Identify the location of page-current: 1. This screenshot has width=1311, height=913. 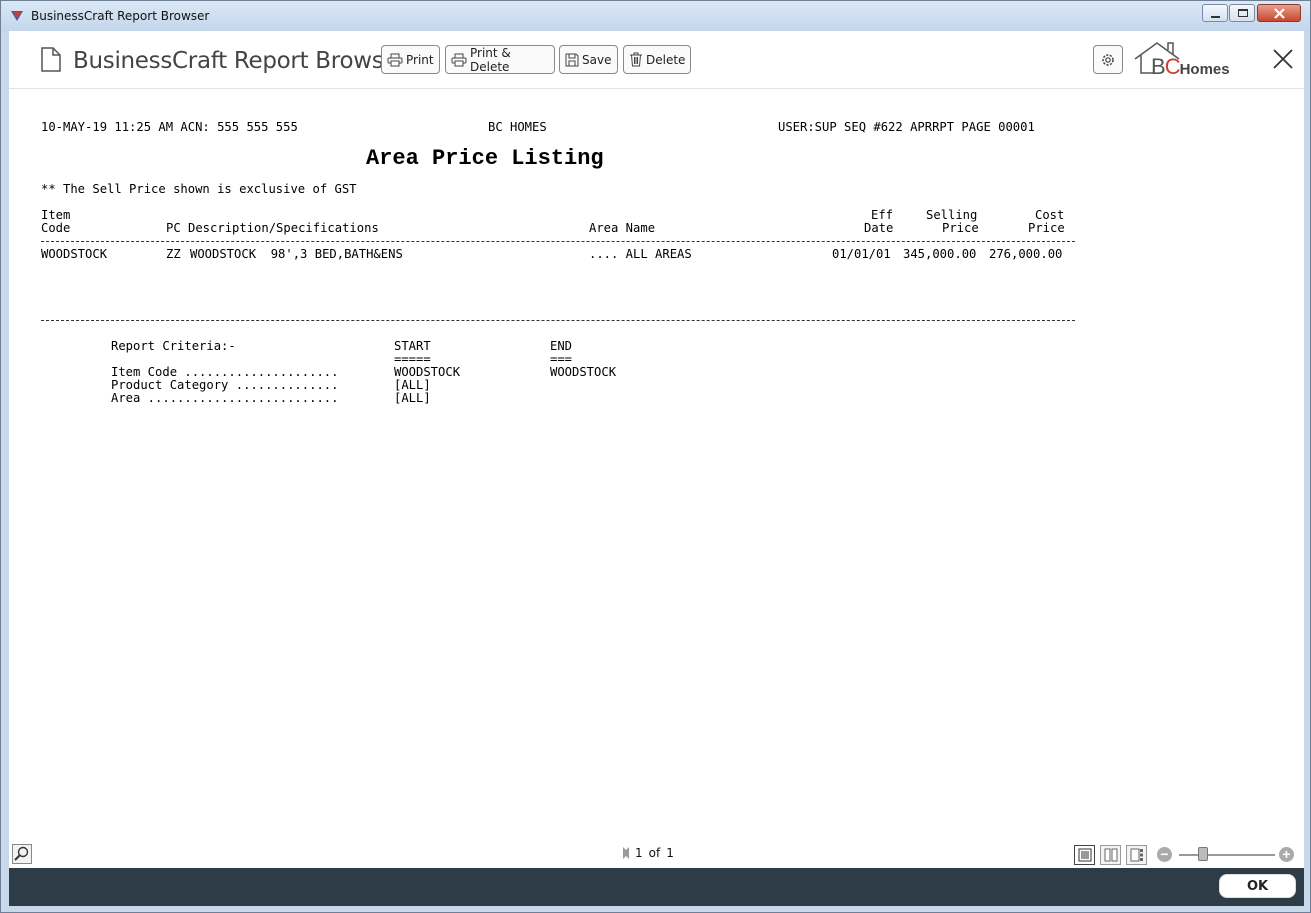
(639, 853).